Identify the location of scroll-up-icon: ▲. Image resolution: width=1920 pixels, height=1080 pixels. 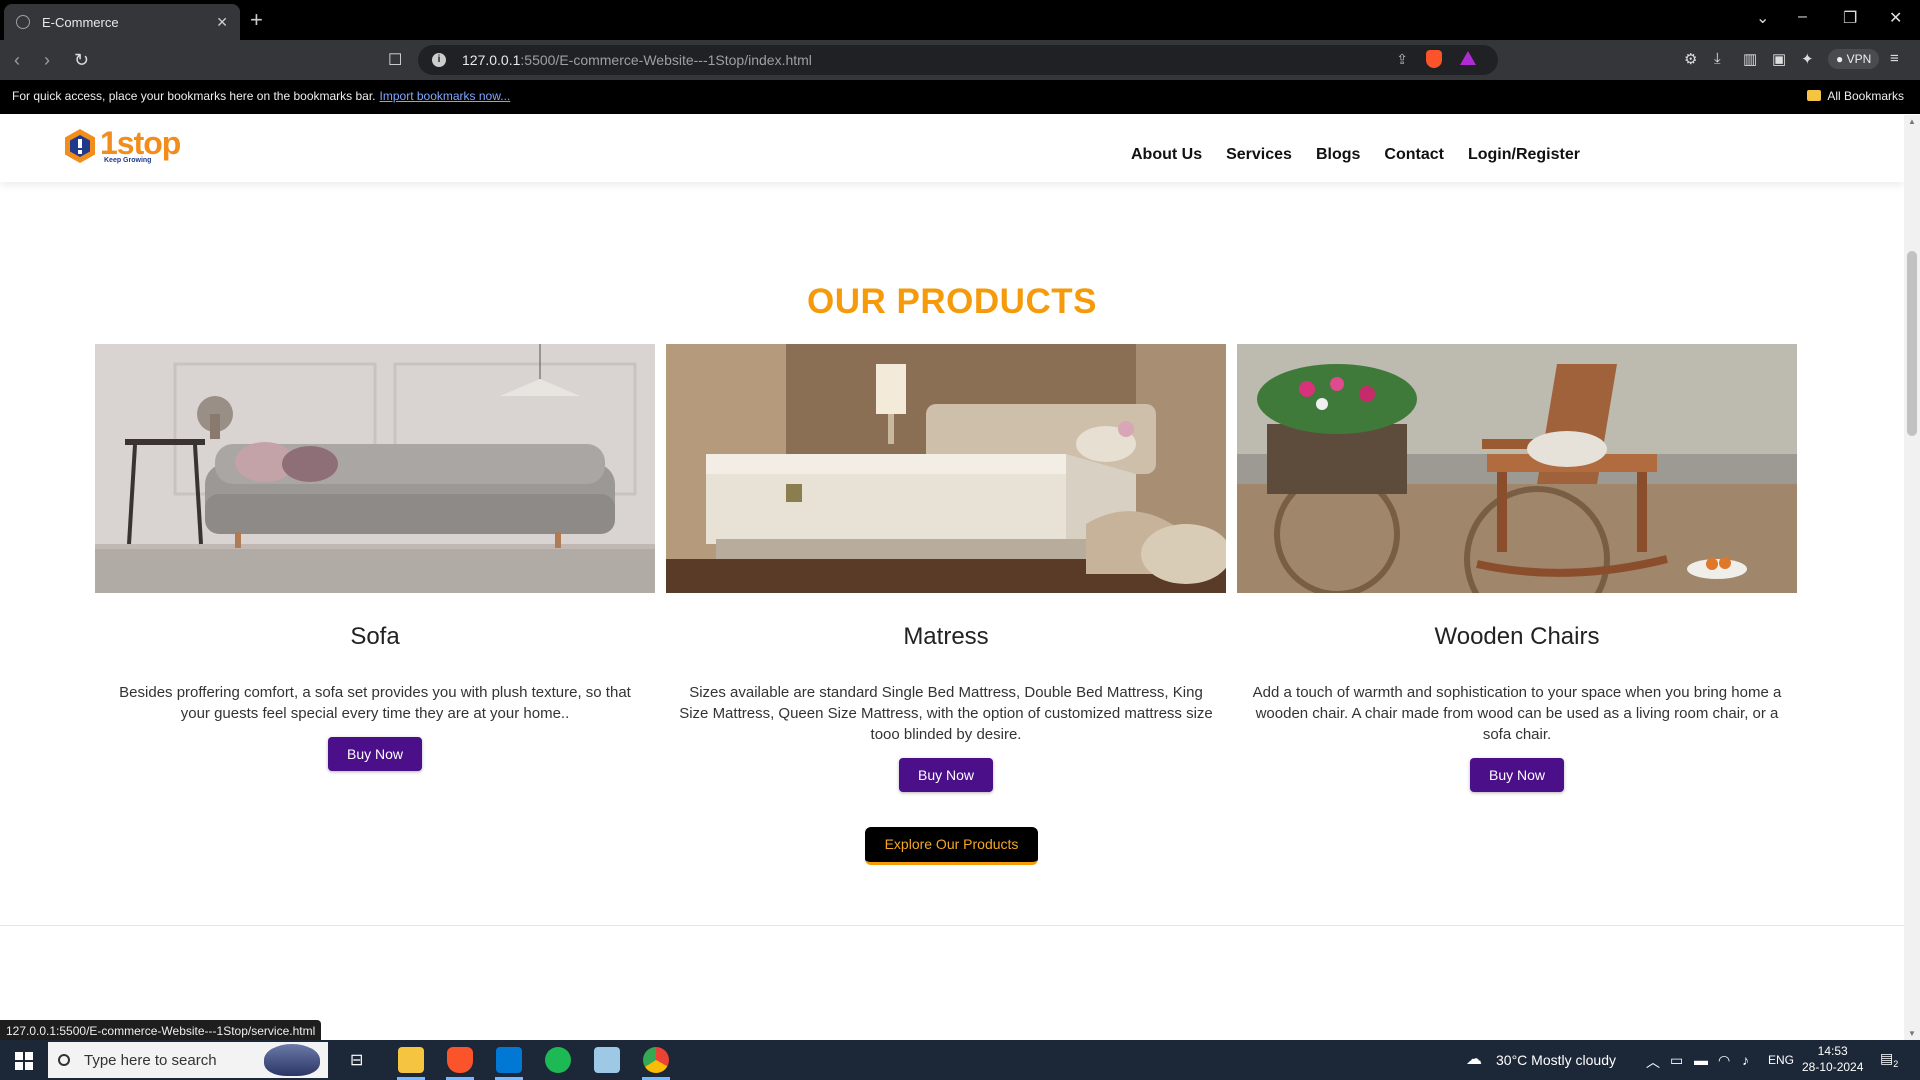
(1912, 121).